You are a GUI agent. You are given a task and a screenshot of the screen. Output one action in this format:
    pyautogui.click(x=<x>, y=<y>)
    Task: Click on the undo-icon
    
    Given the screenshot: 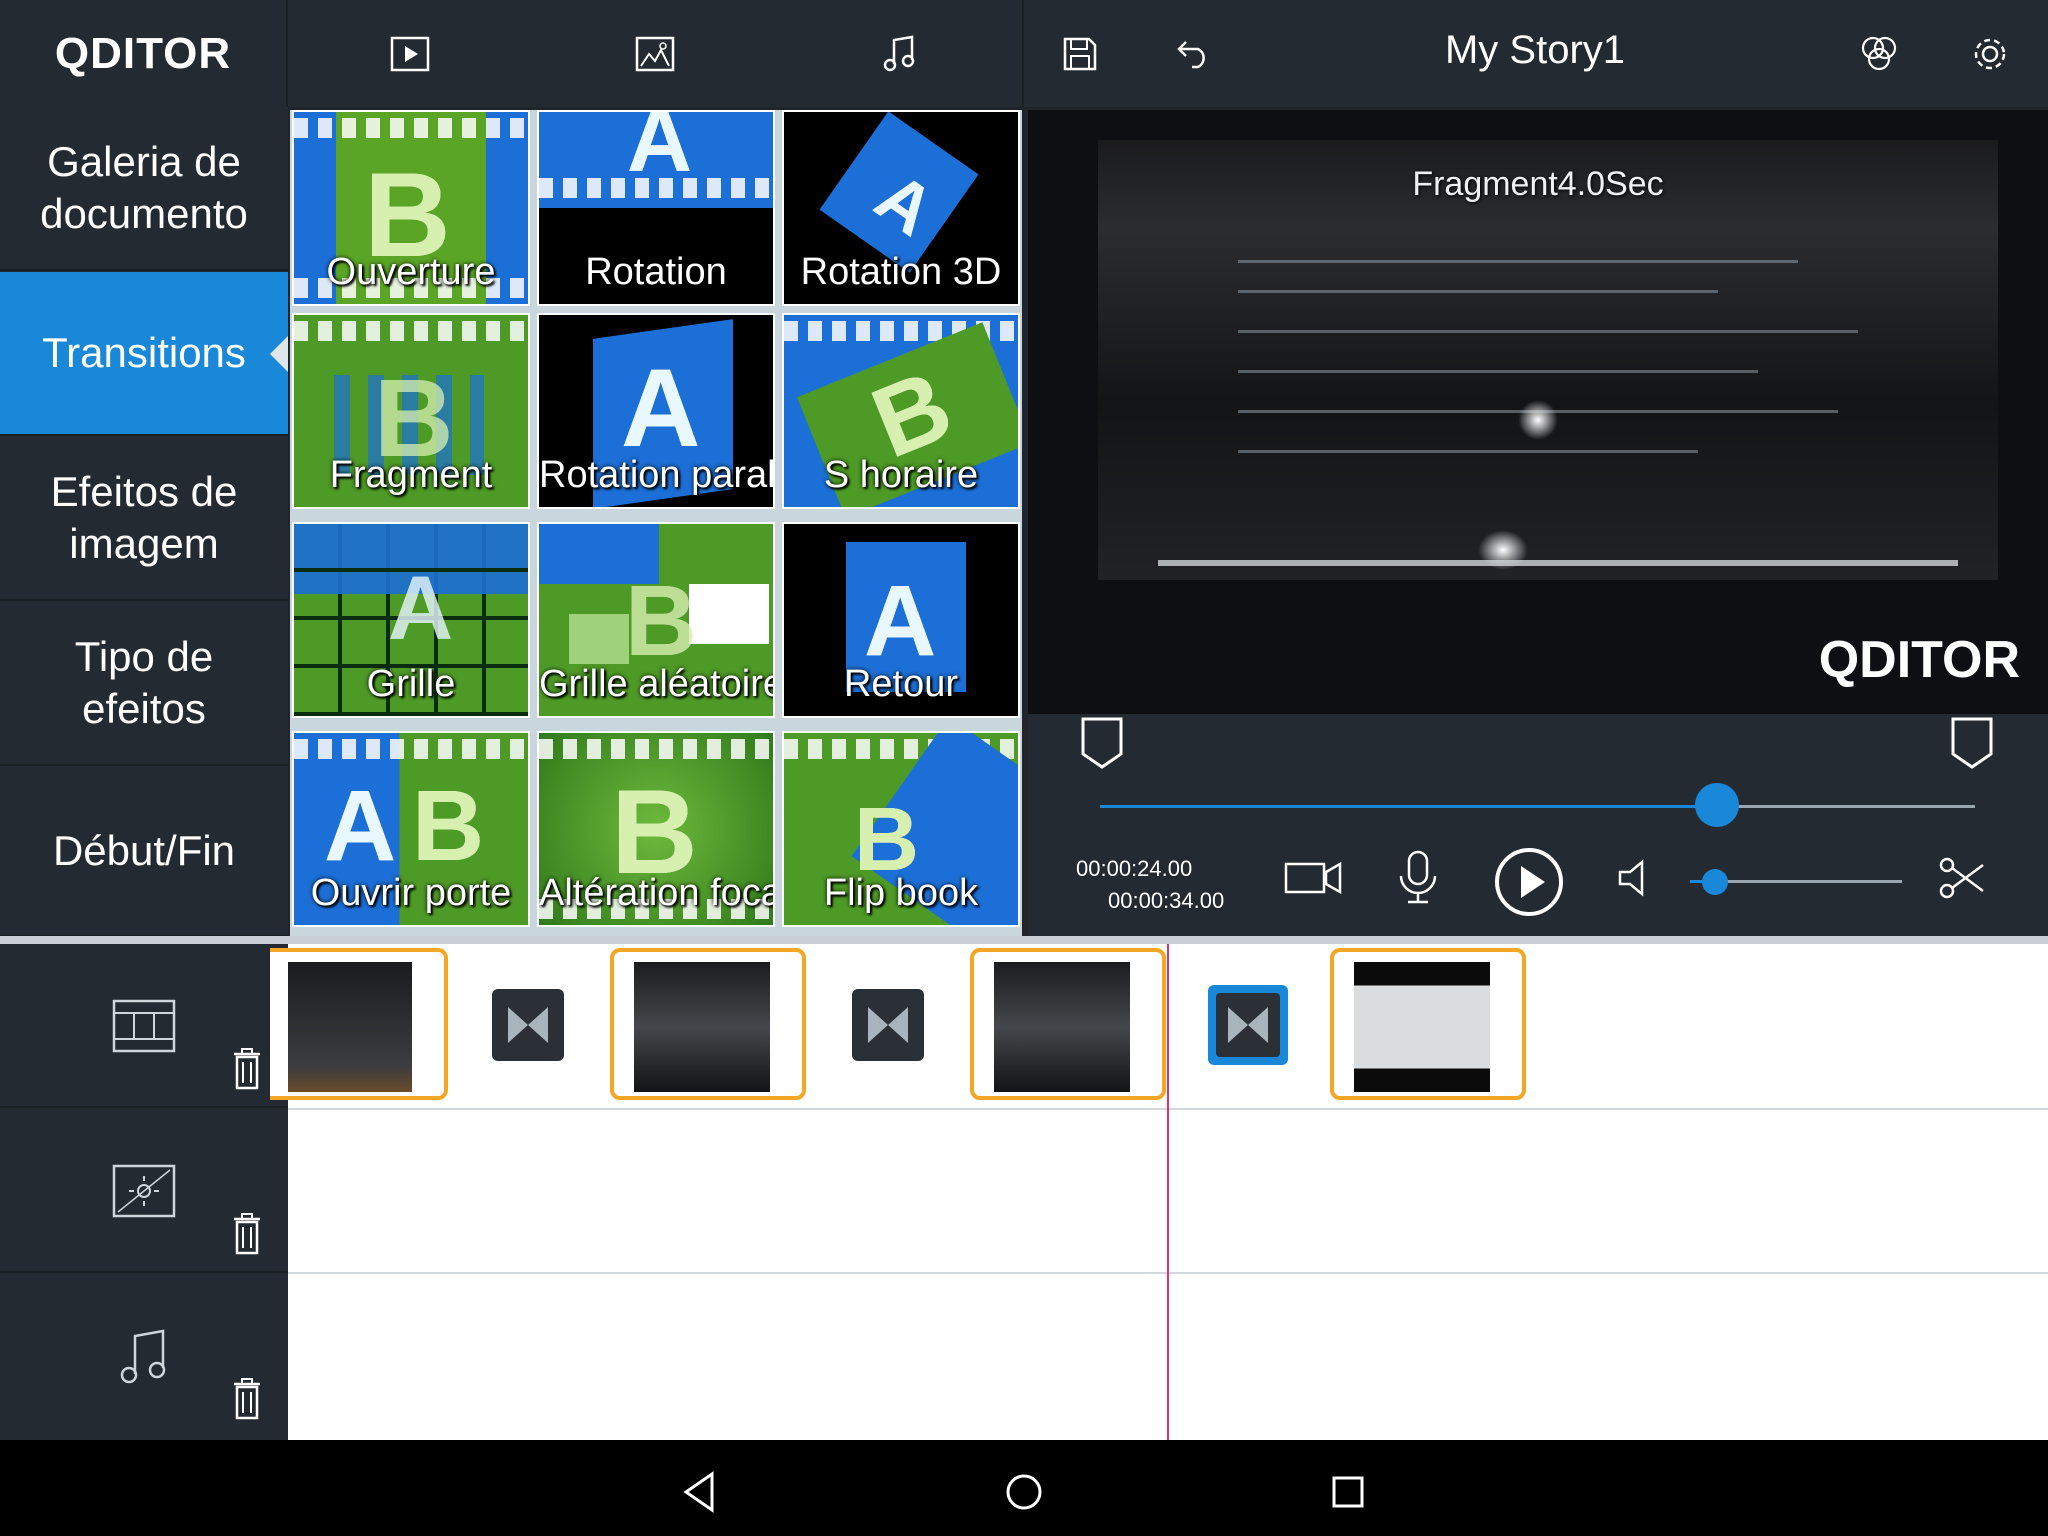 What is the action you would take?
    pyautogui.click(x=1192, y=54)
    